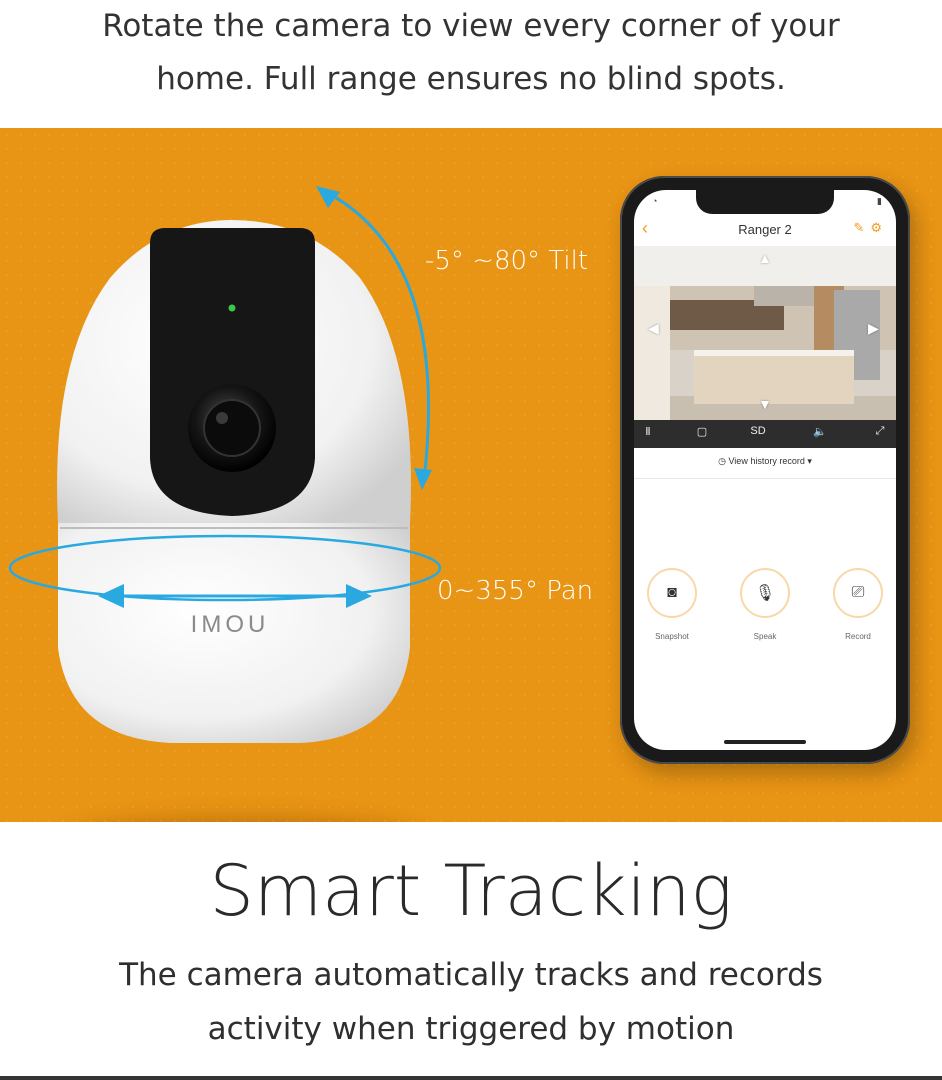 The height and width of the screenshot is (1080, 942). I want to click on ptz-down-arrow-icon: ▼, so click(765, 404).